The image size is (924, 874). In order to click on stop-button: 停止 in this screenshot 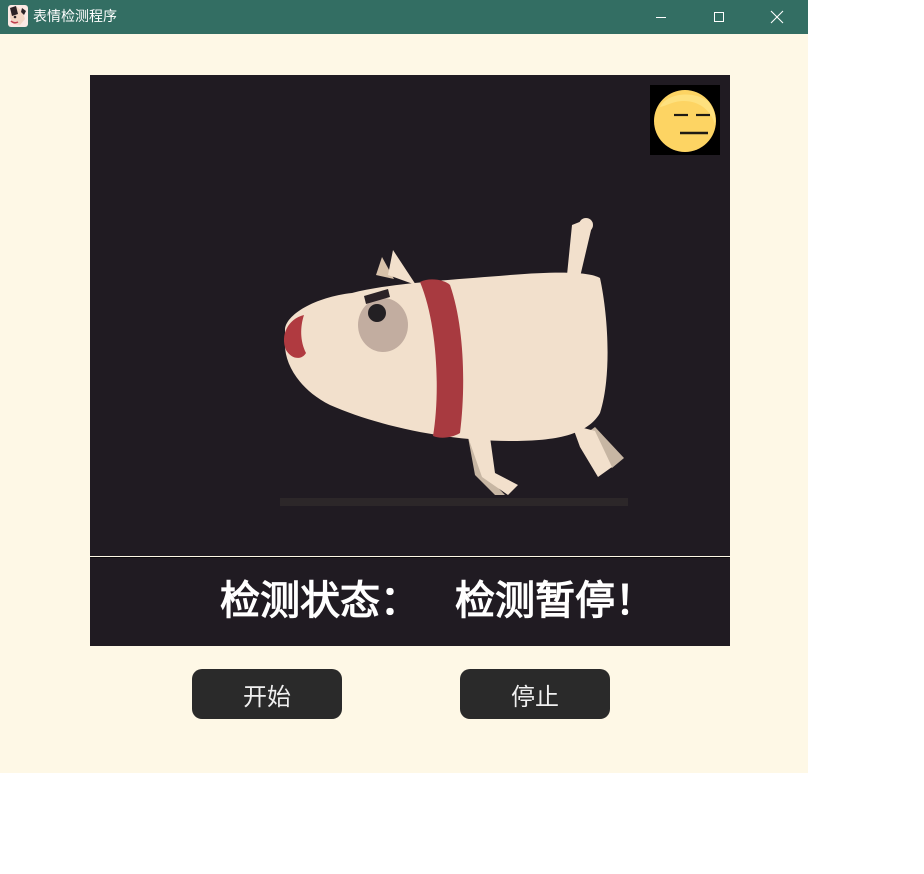, I will do `click(535, 694)`.